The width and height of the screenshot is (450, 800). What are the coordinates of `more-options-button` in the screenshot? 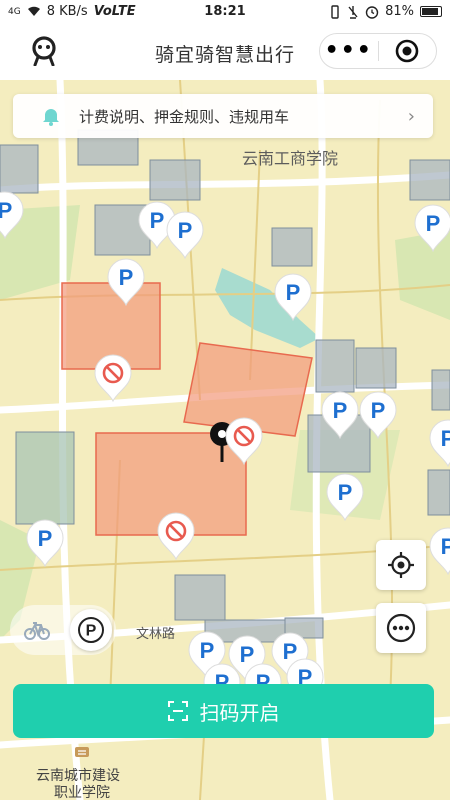 It's located at (401, 628).